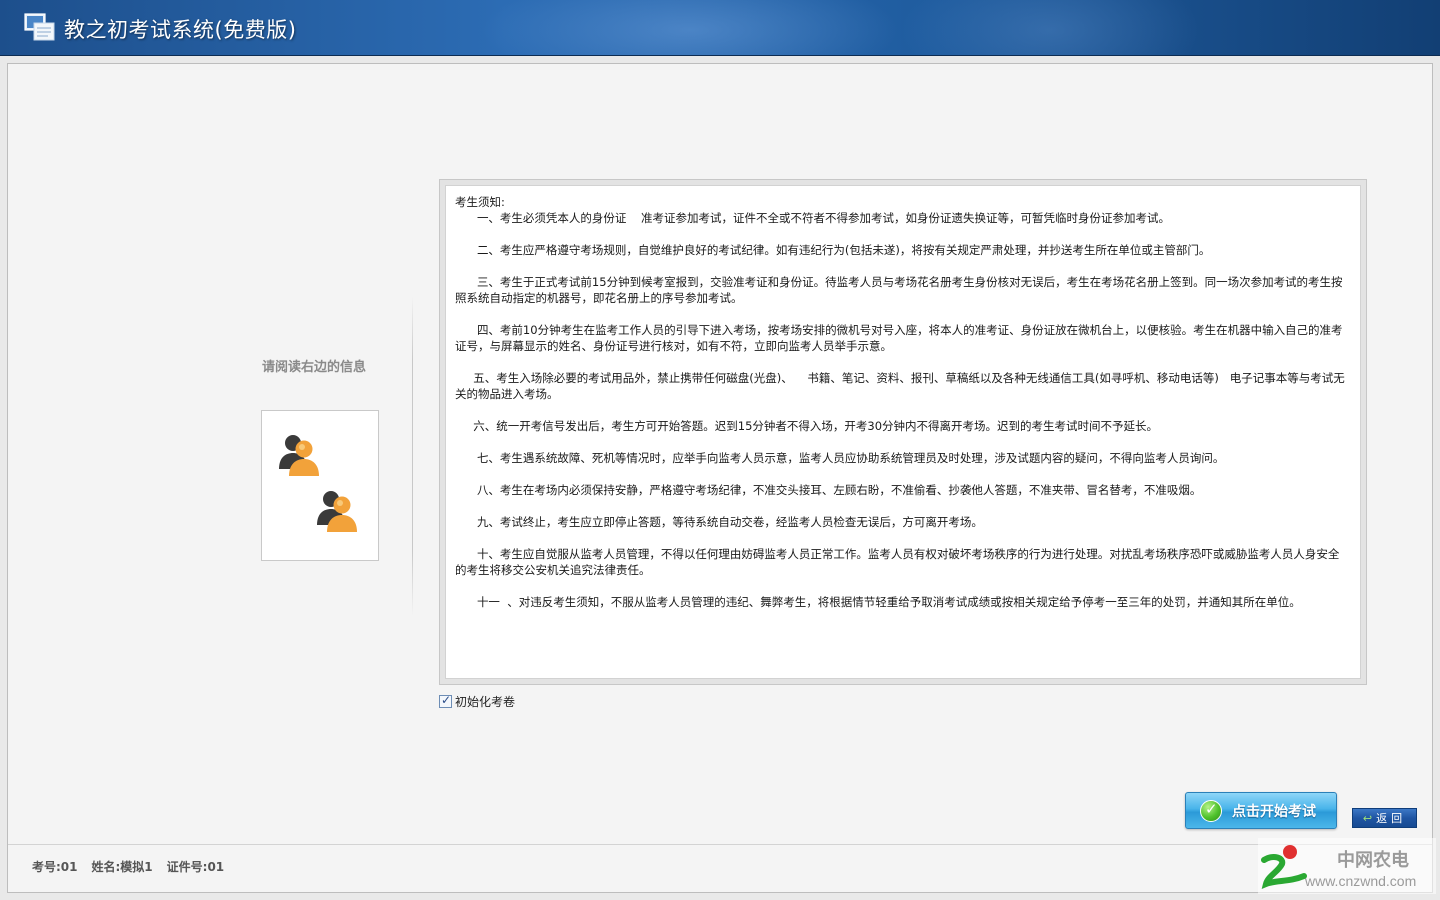 The height and width of the screenshot is (900, 1440). What do you see at coordinates (299, 455) in the screenshot?
I see `users-icon` at bounding box center [299, 455].